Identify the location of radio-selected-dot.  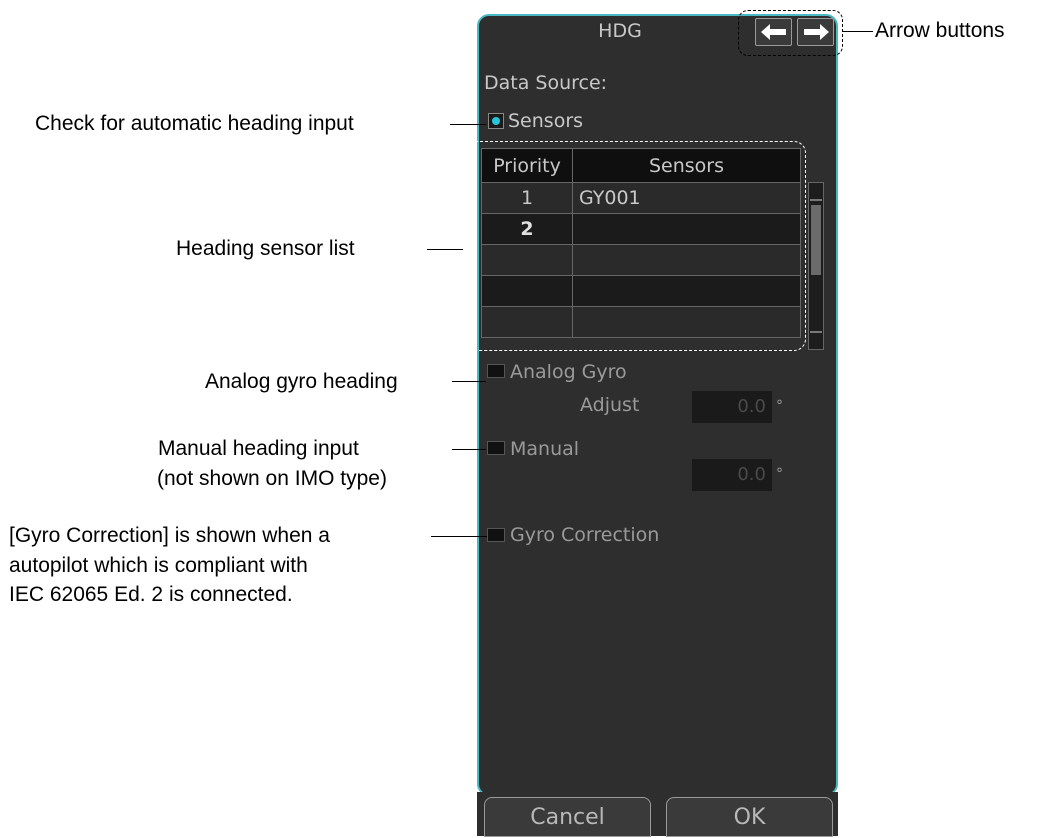
(496, 121).